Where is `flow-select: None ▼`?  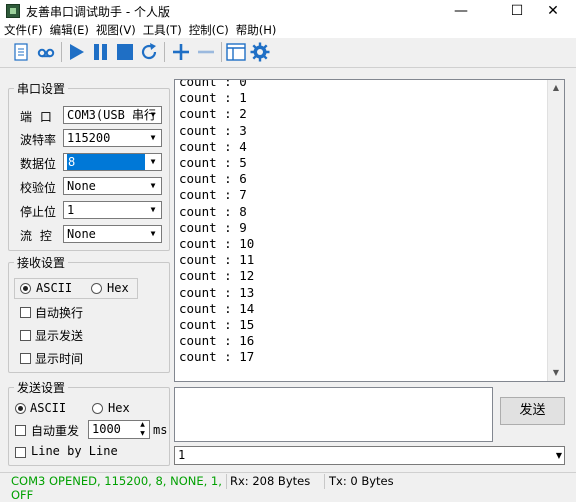 flow-select: None ▼ is located at coordinates (112, 234).